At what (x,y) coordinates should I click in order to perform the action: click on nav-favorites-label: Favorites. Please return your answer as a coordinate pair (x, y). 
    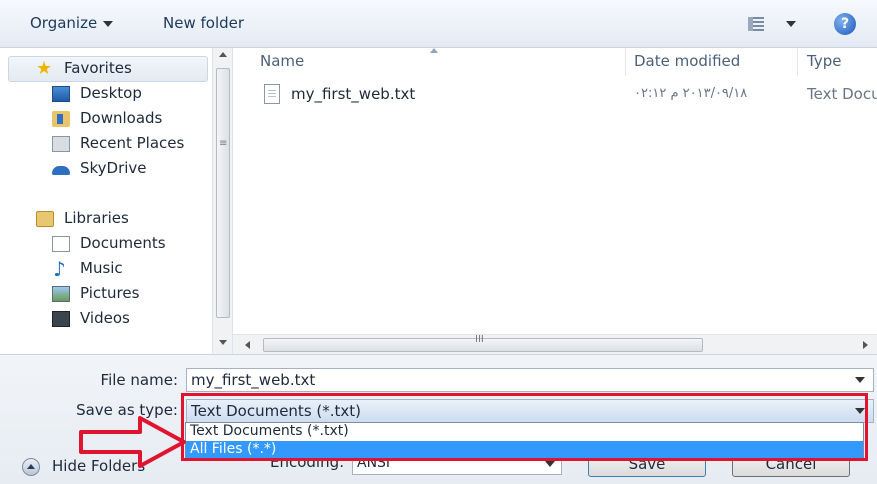
    Looking at the image, I should click on (98, 68).